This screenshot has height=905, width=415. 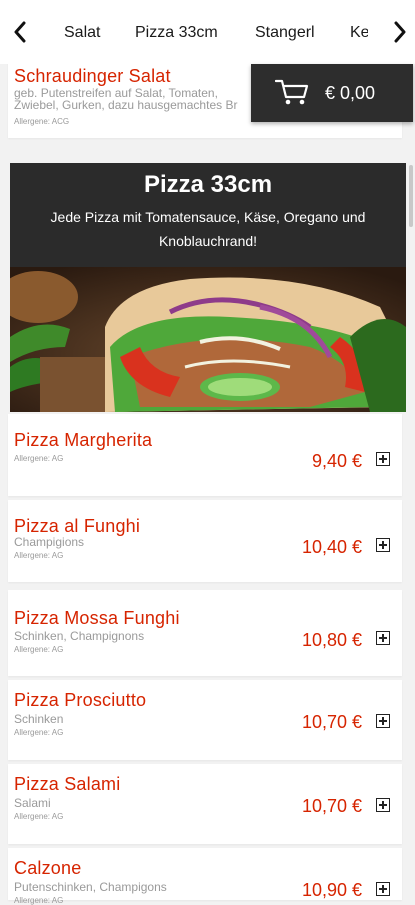 What do you see at coordinates (80, 700) in the screenshot?
I see `item-name: Pizza Prosciutto` at bounding box center [80, 700].